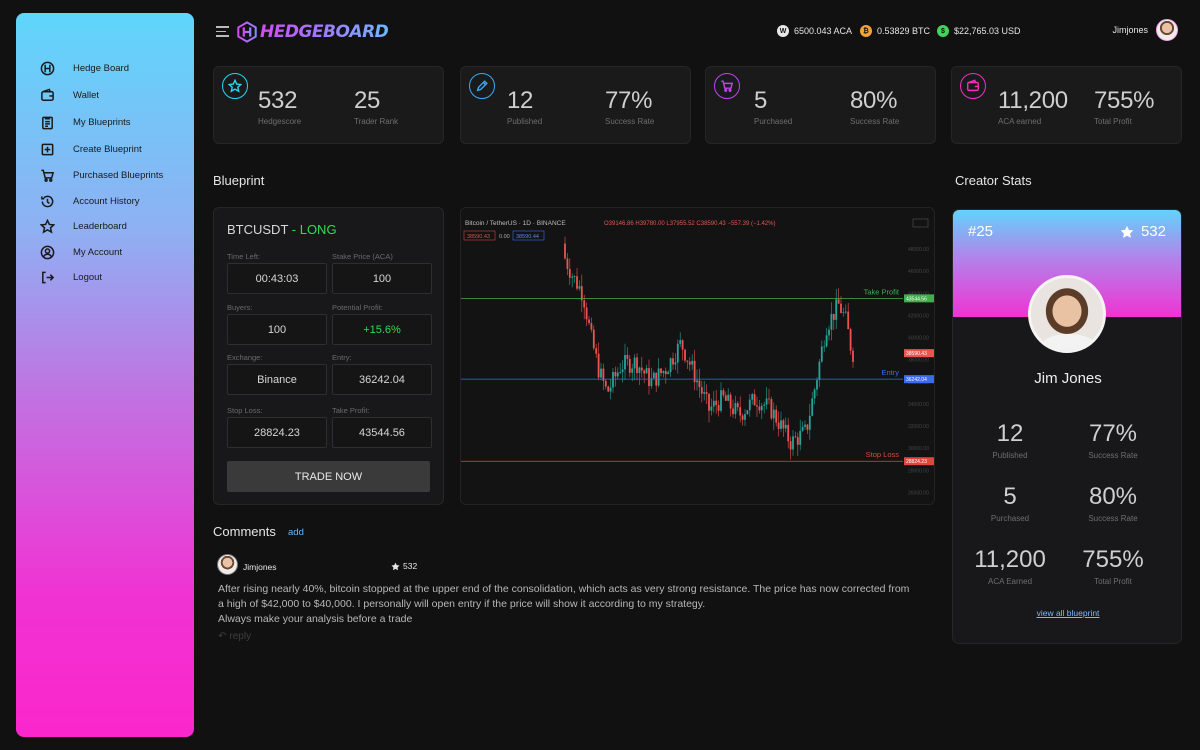 The image size is (1200, 750). I want to click on sidebar-item-account-history: Account History, so click(90, 201).